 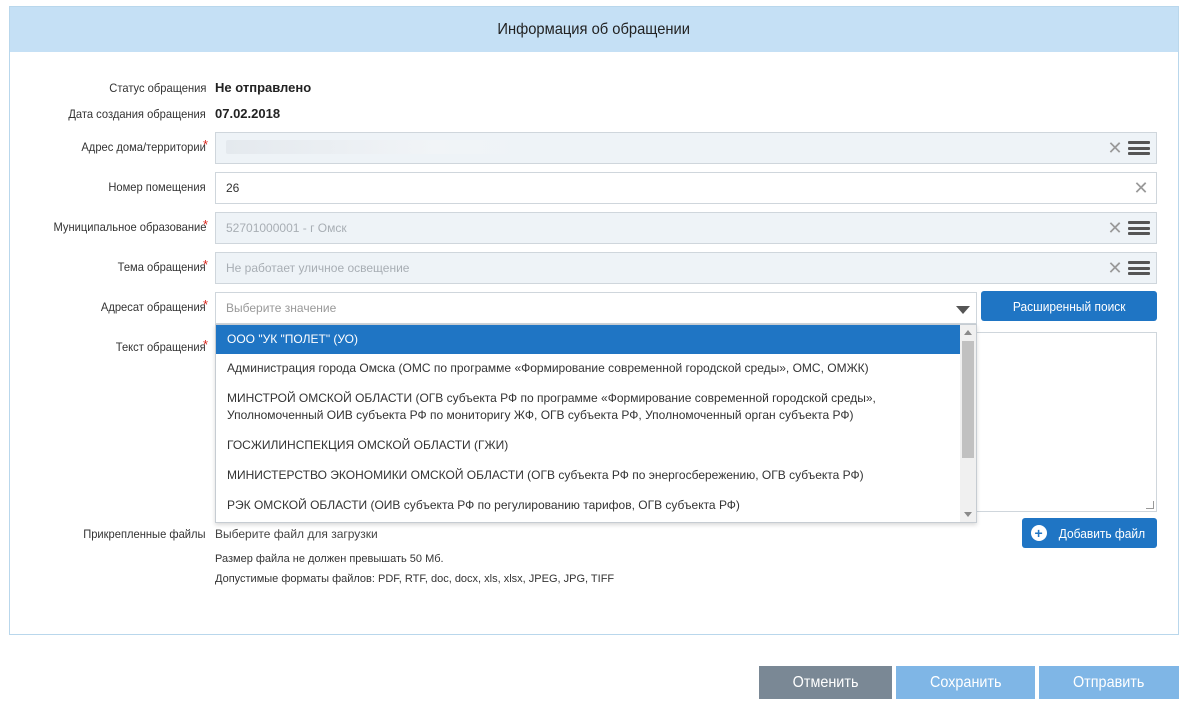 I want to click on topic-field: Не работает уличное освещение ✕, so click(x=686, y=268).